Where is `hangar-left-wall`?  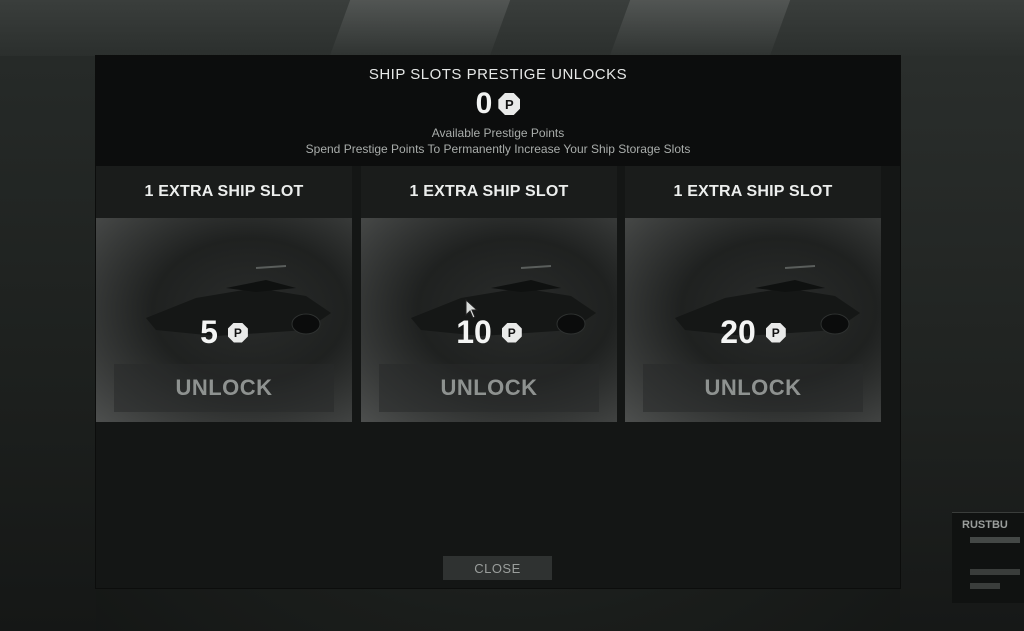 hangar-left-wall is located at coordinates (48, 343).